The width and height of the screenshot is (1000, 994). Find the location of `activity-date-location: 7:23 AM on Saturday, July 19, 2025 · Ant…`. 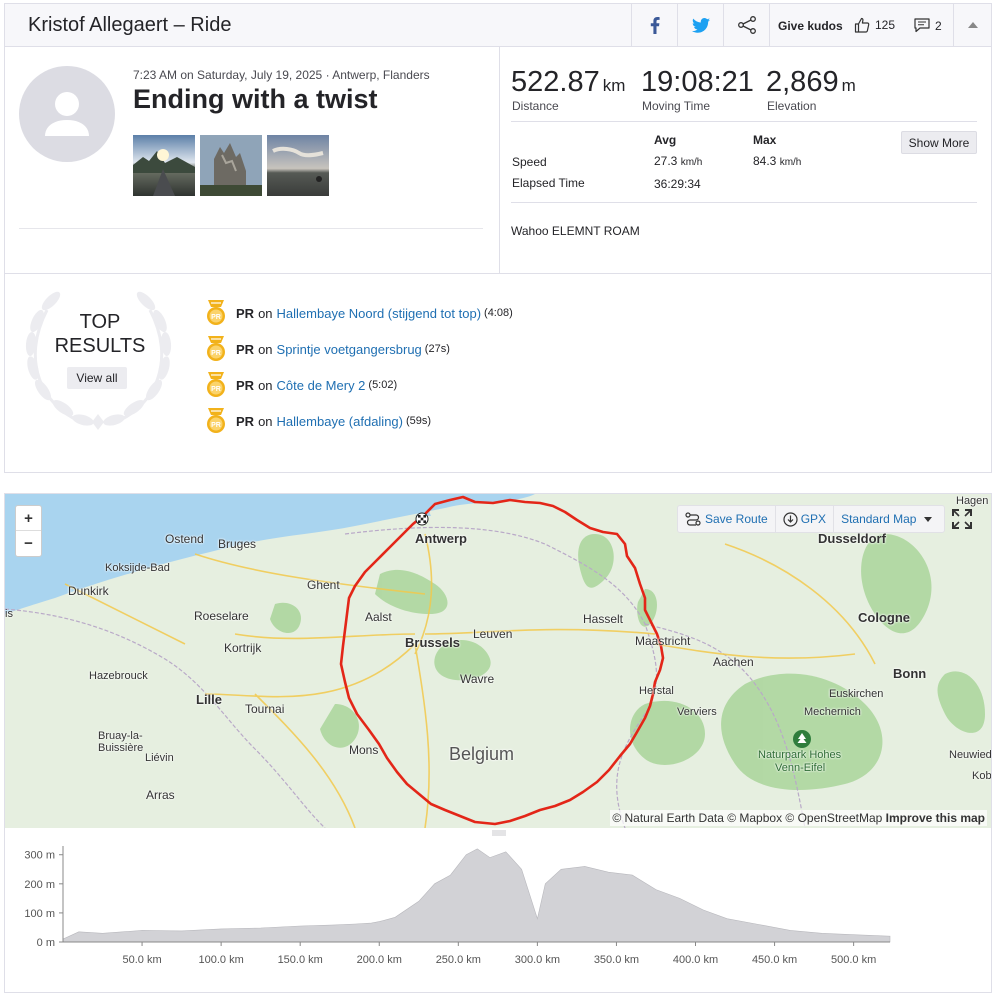

activity-date-location: 7:23 AM on Saturday, July 19, 2025 · Ant… is located at coordinates (281, 75).